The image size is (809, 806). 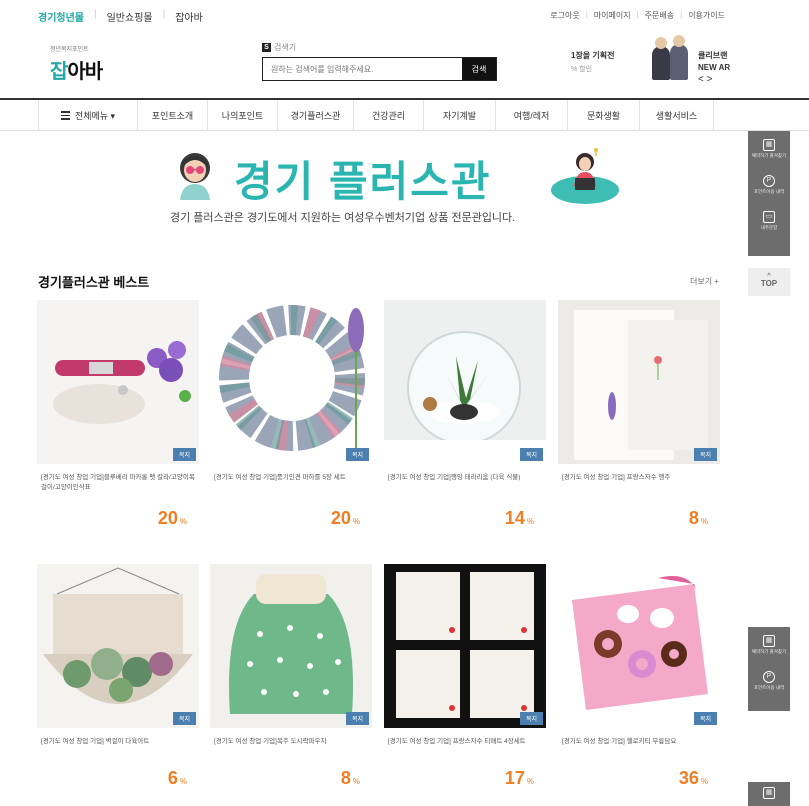 What do you see at coordinates (519, 778) in the screenshot?
I see `product-discount: 17%` at bounding box center [519, 778].